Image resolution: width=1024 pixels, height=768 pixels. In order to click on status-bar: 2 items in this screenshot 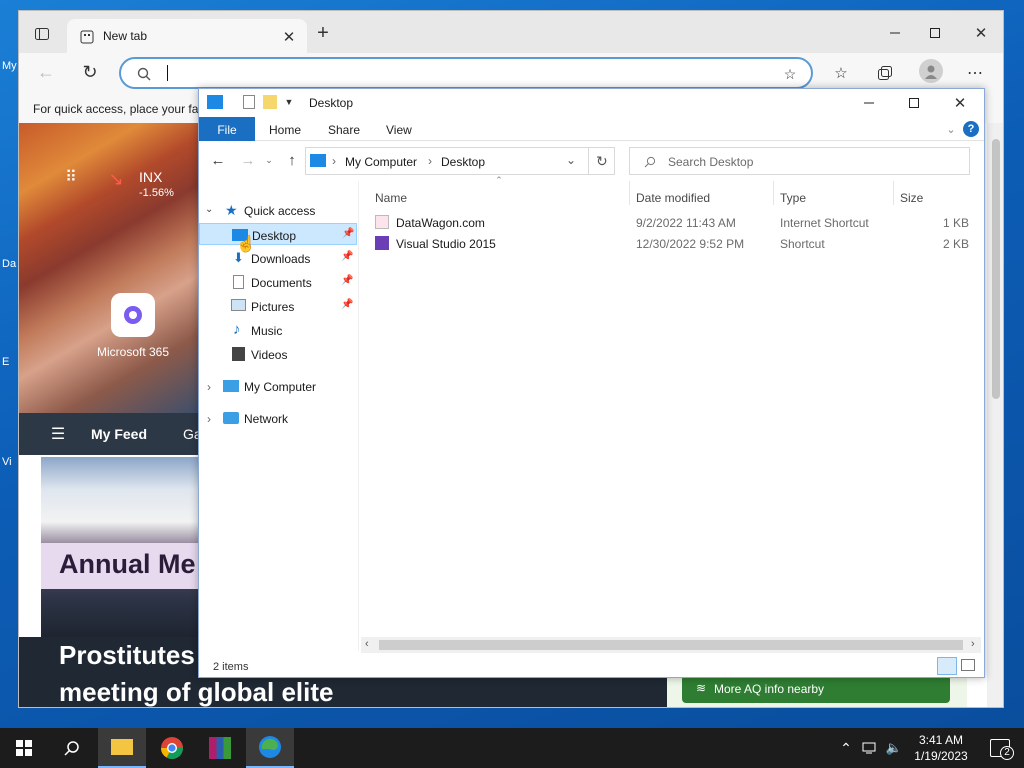, I will do `click(591, 666)`.